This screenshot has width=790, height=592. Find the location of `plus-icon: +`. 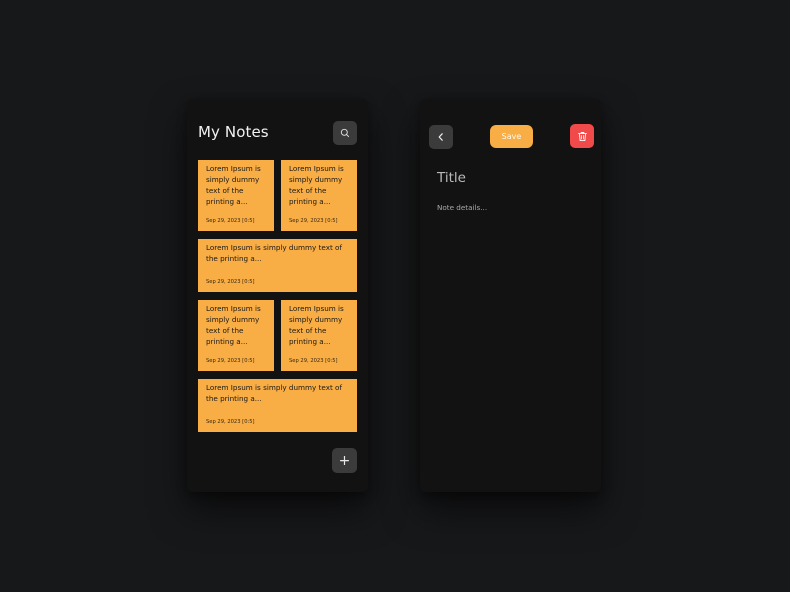

plus-icon: + is located at coordinates (344, 460).